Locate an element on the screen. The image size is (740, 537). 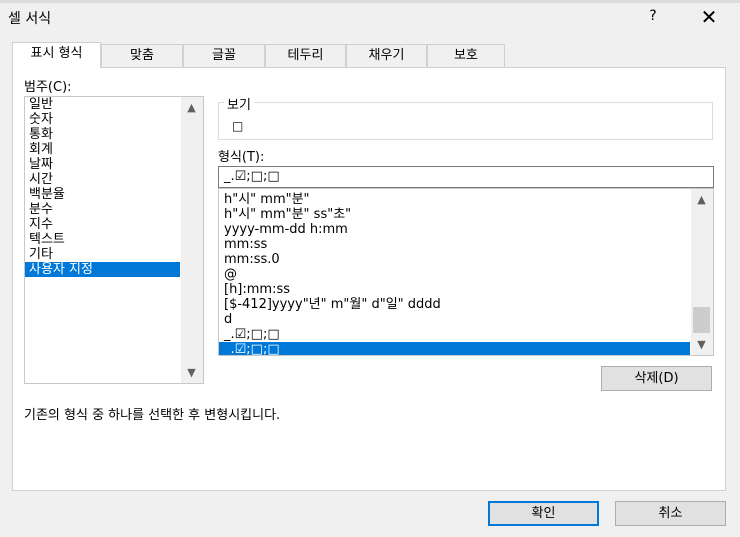
category-item: 시간 is located at coordinates (114, 179).